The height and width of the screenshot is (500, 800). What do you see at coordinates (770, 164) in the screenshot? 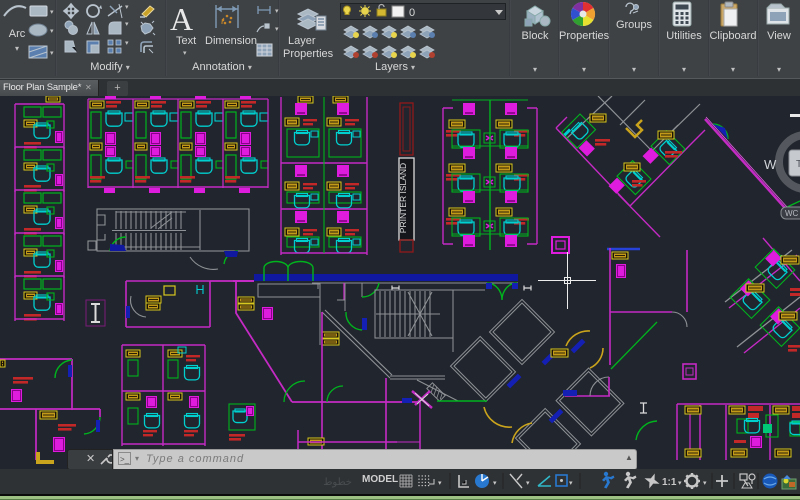
I see `svg-text: W` at bounding box center [770, 164].